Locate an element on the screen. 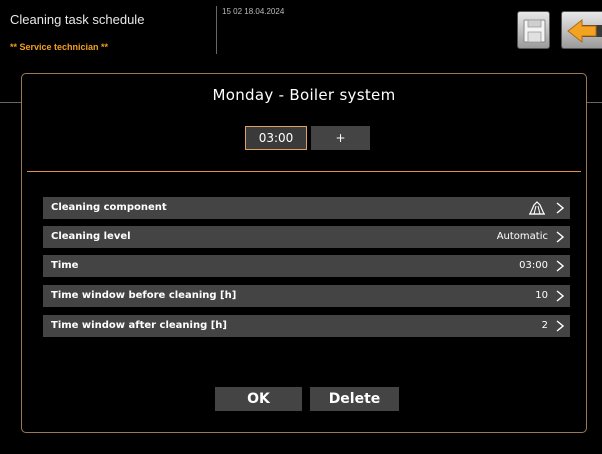  cleaning-component-icon is located at coordinates (537, 208).